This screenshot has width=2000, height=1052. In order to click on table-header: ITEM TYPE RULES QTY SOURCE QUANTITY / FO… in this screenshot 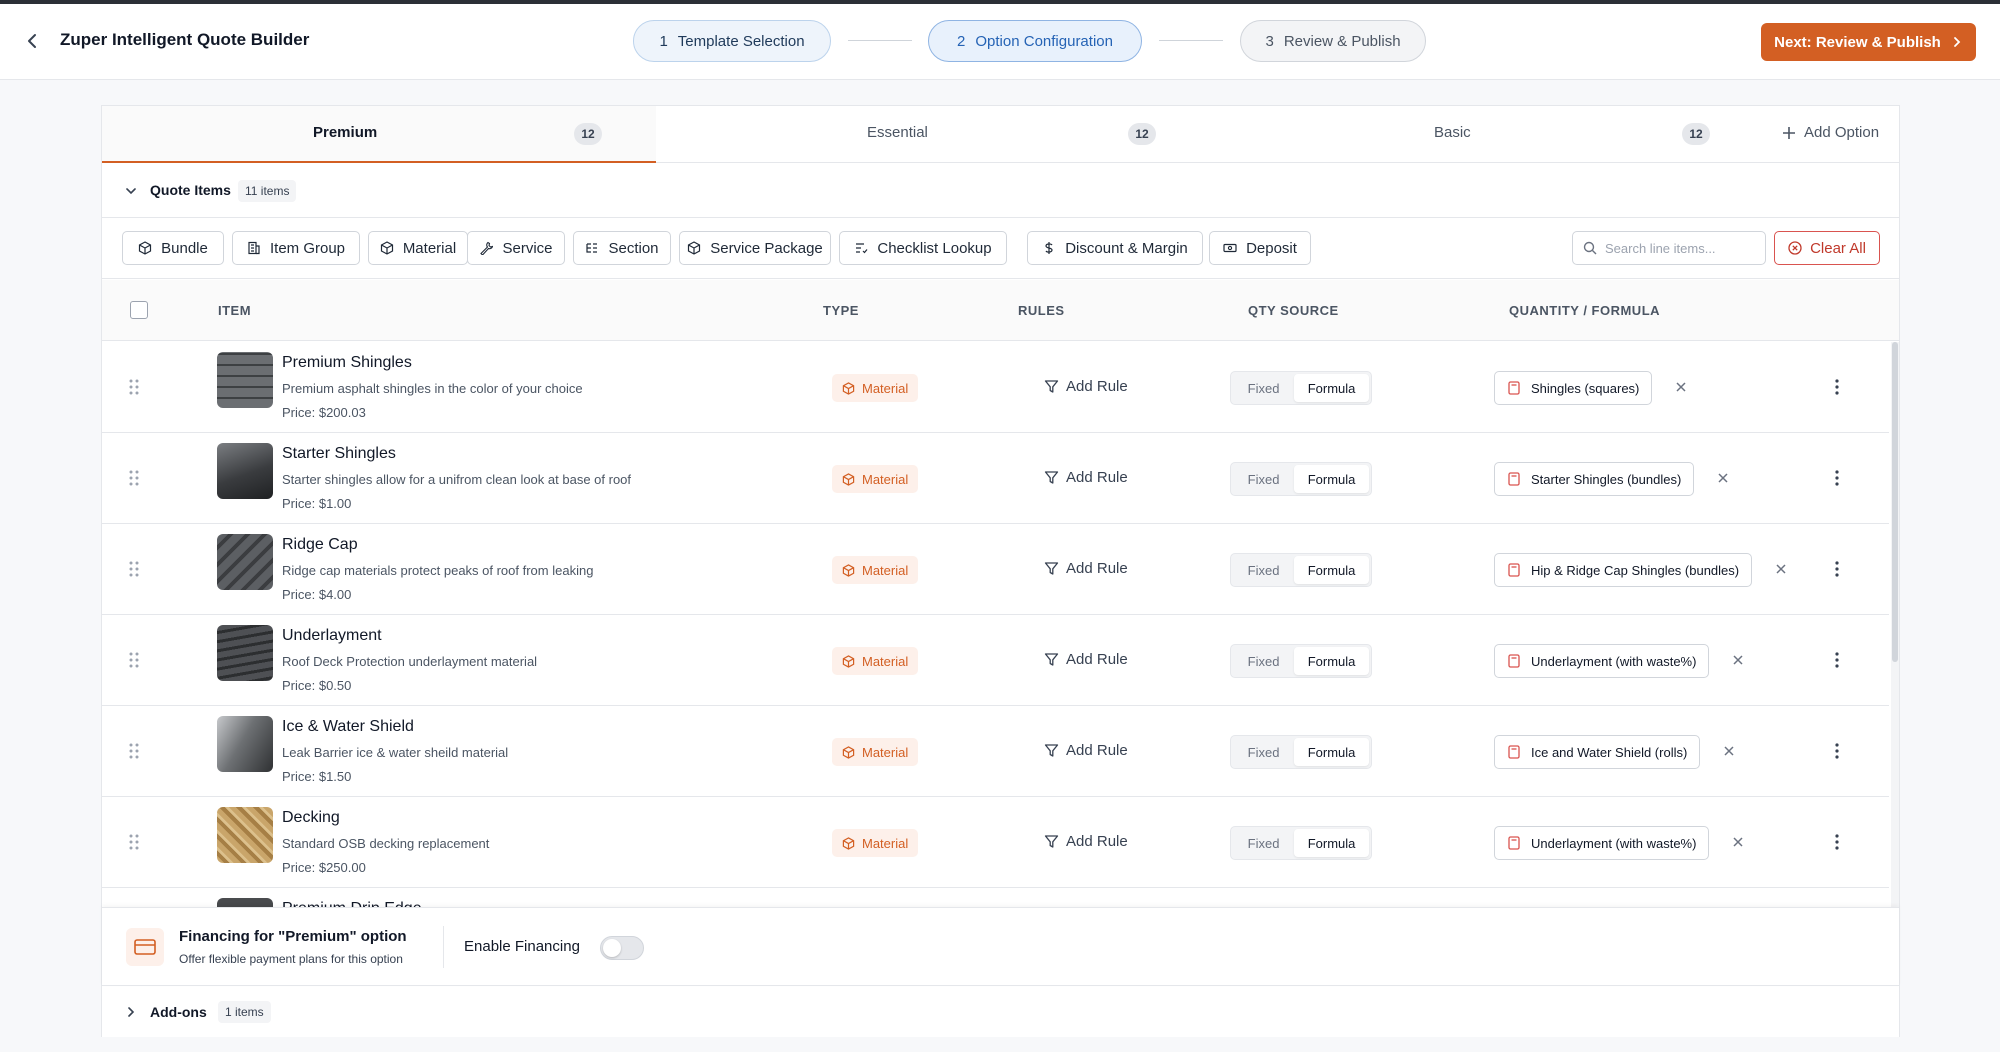, I will do `click(1000, 310)`.